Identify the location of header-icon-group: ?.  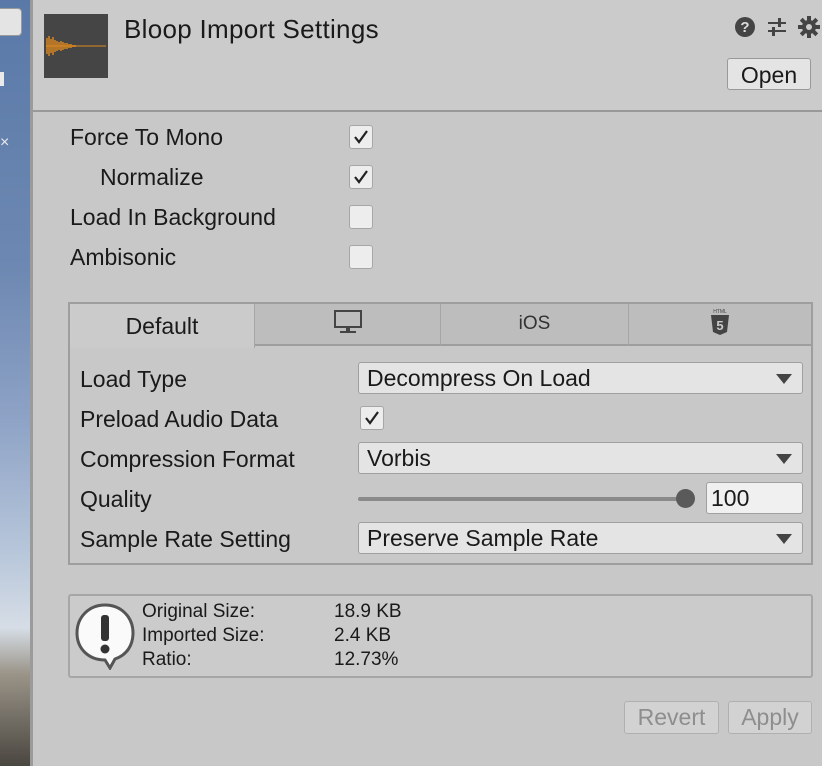
(777, 27).